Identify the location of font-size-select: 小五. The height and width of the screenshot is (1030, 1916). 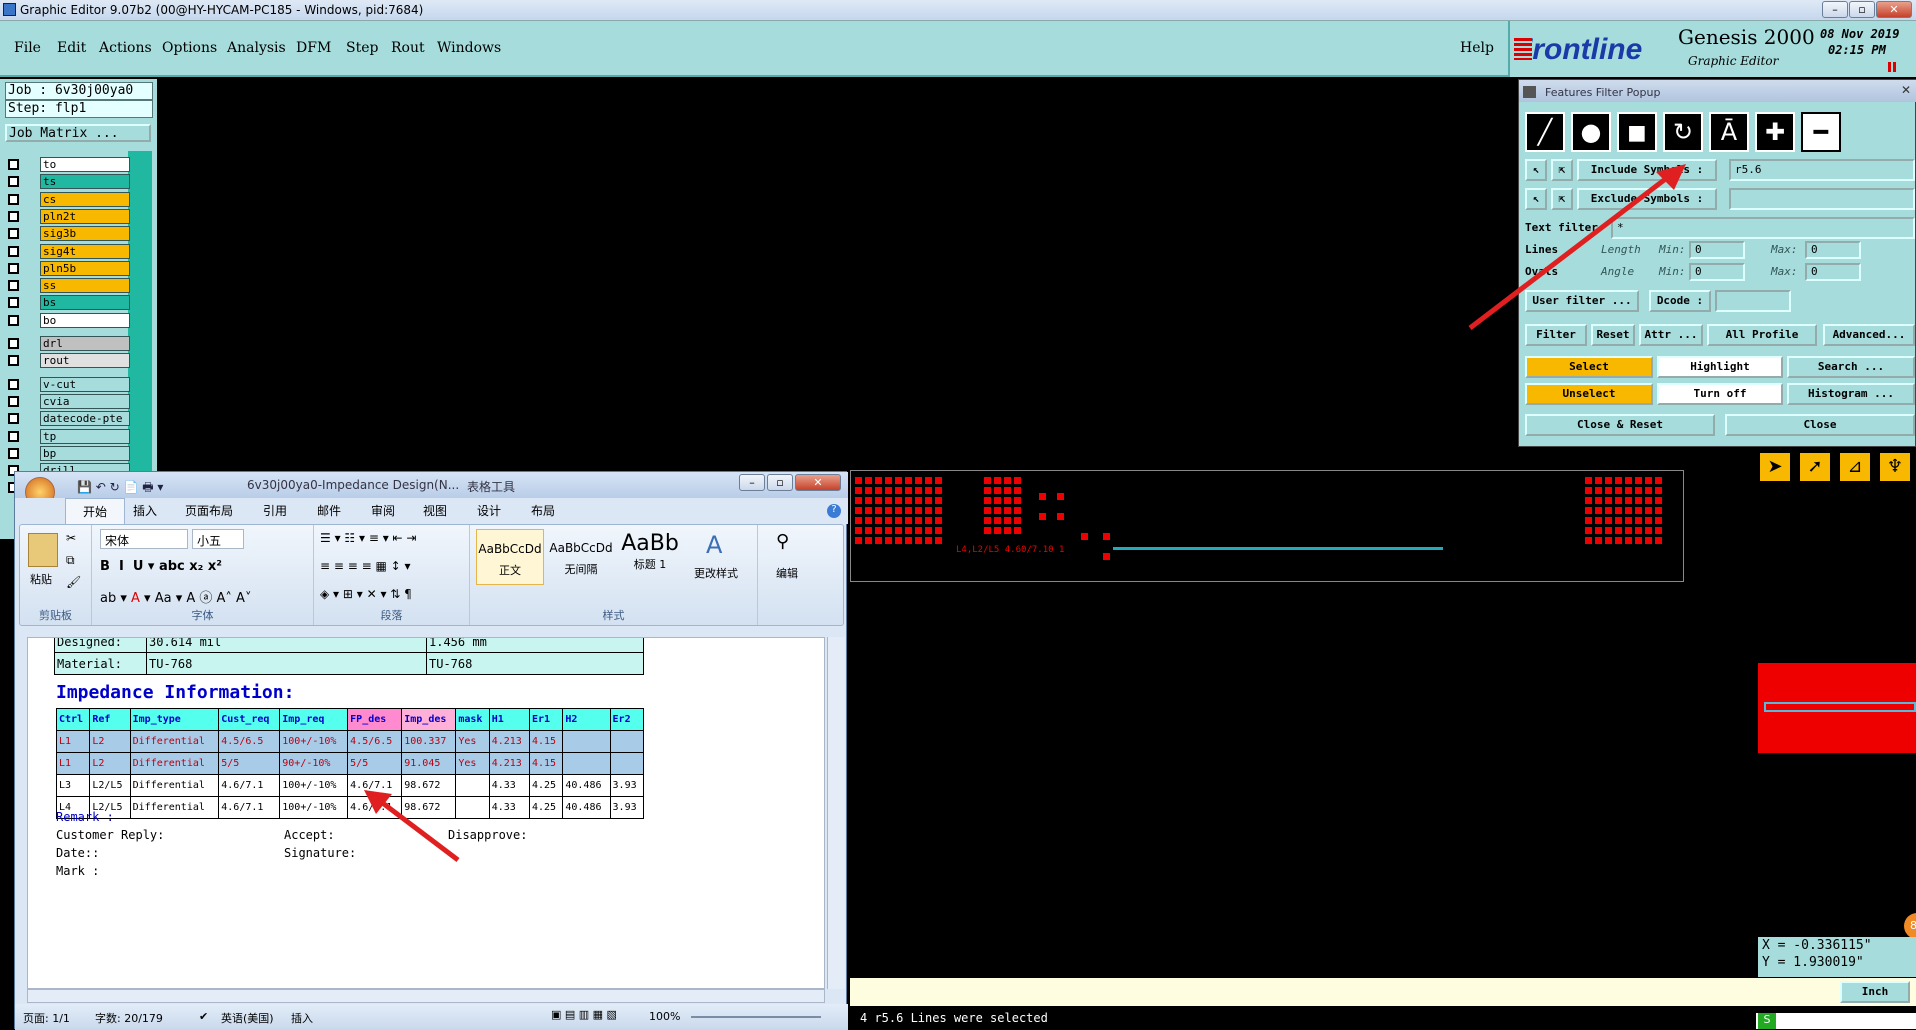
(218, 539).